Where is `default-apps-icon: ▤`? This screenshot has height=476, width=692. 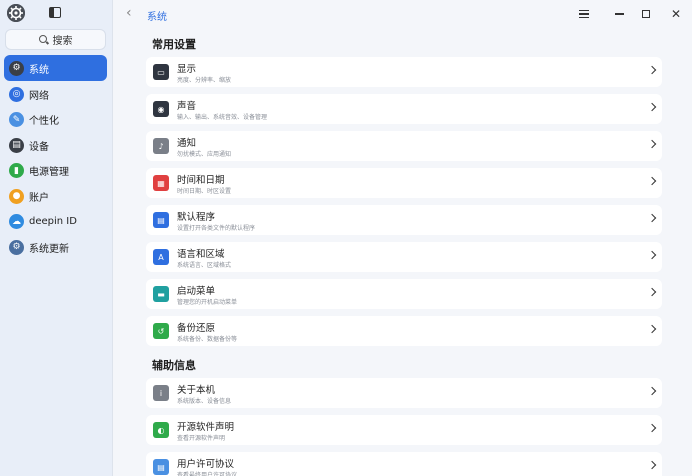 default-apps-icon: ▤ is located at coordinates (161, 220).